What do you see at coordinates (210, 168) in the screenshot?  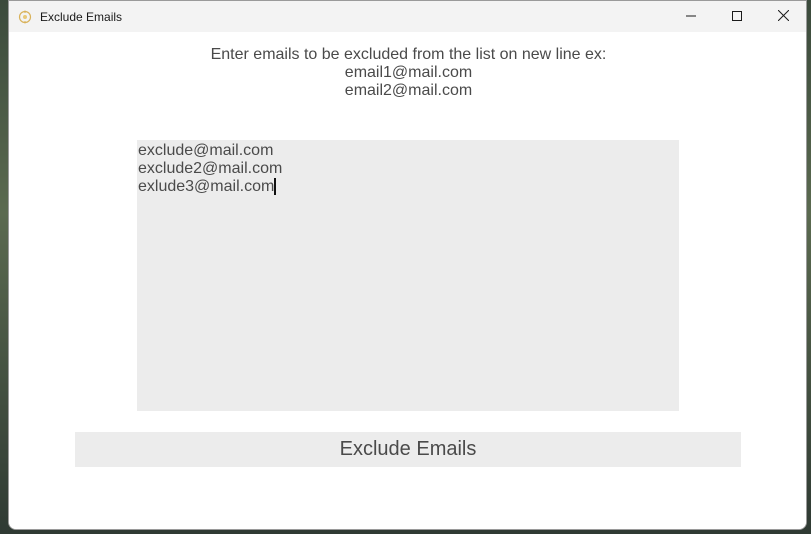 I see `email-line: exclude2@mail.com` at bounding box center [210, 168].